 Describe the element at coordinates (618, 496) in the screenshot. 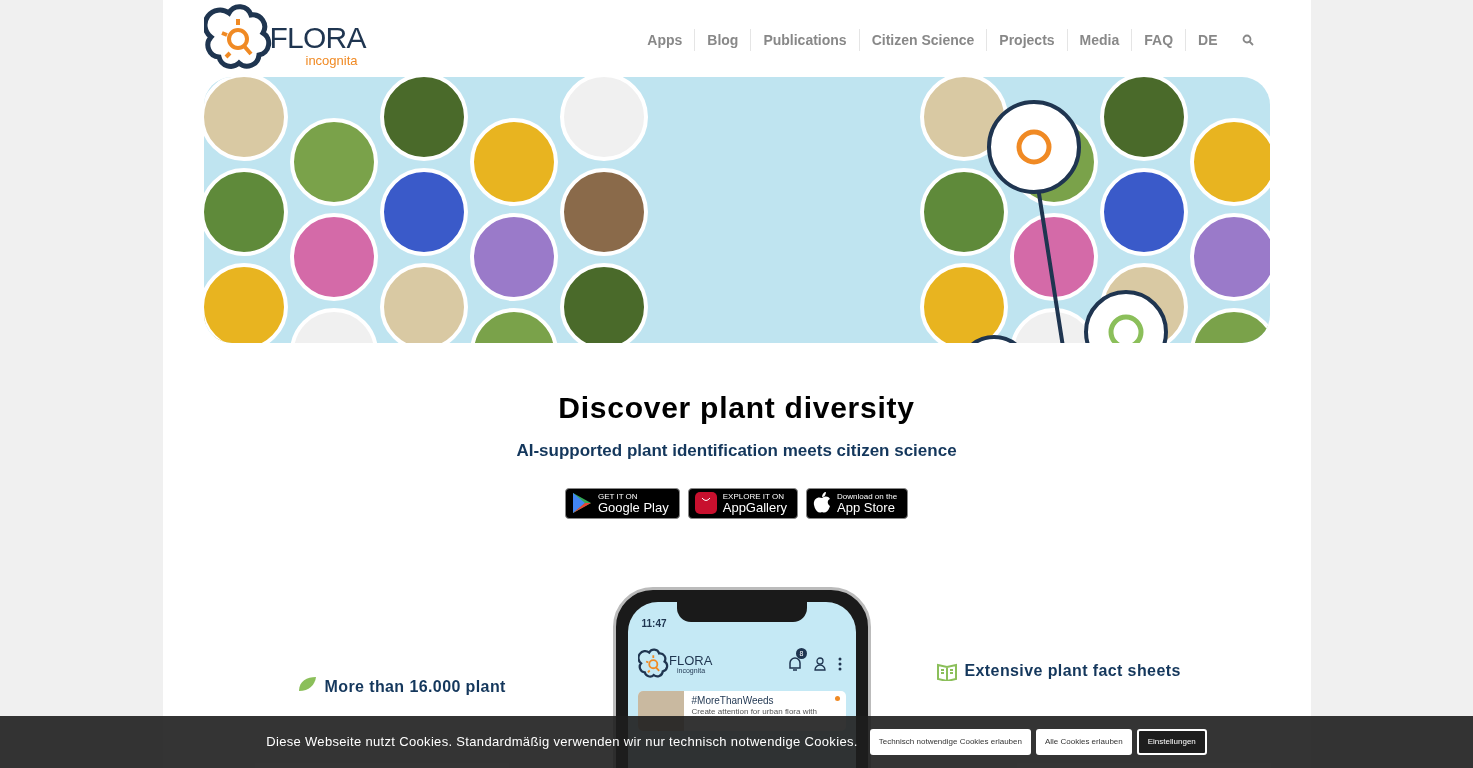

I see `badge-caption: GET IT ON` at that location.